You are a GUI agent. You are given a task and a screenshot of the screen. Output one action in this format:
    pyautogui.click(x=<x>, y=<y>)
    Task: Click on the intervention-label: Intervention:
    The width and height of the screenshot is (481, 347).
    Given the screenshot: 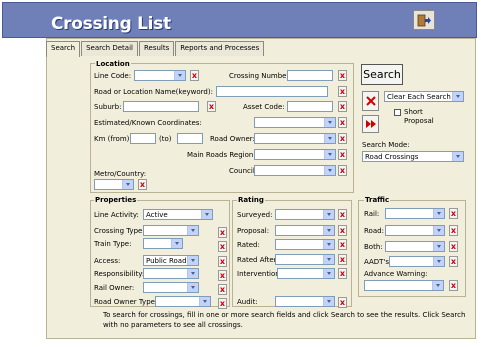 What is the action you would take?
    pyautogui.click(x=260, y=274)
    